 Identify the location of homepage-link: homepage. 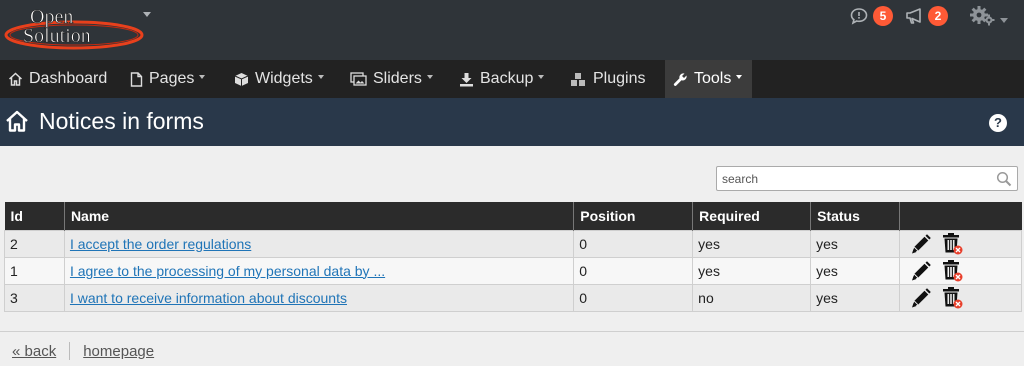
(118, 351).